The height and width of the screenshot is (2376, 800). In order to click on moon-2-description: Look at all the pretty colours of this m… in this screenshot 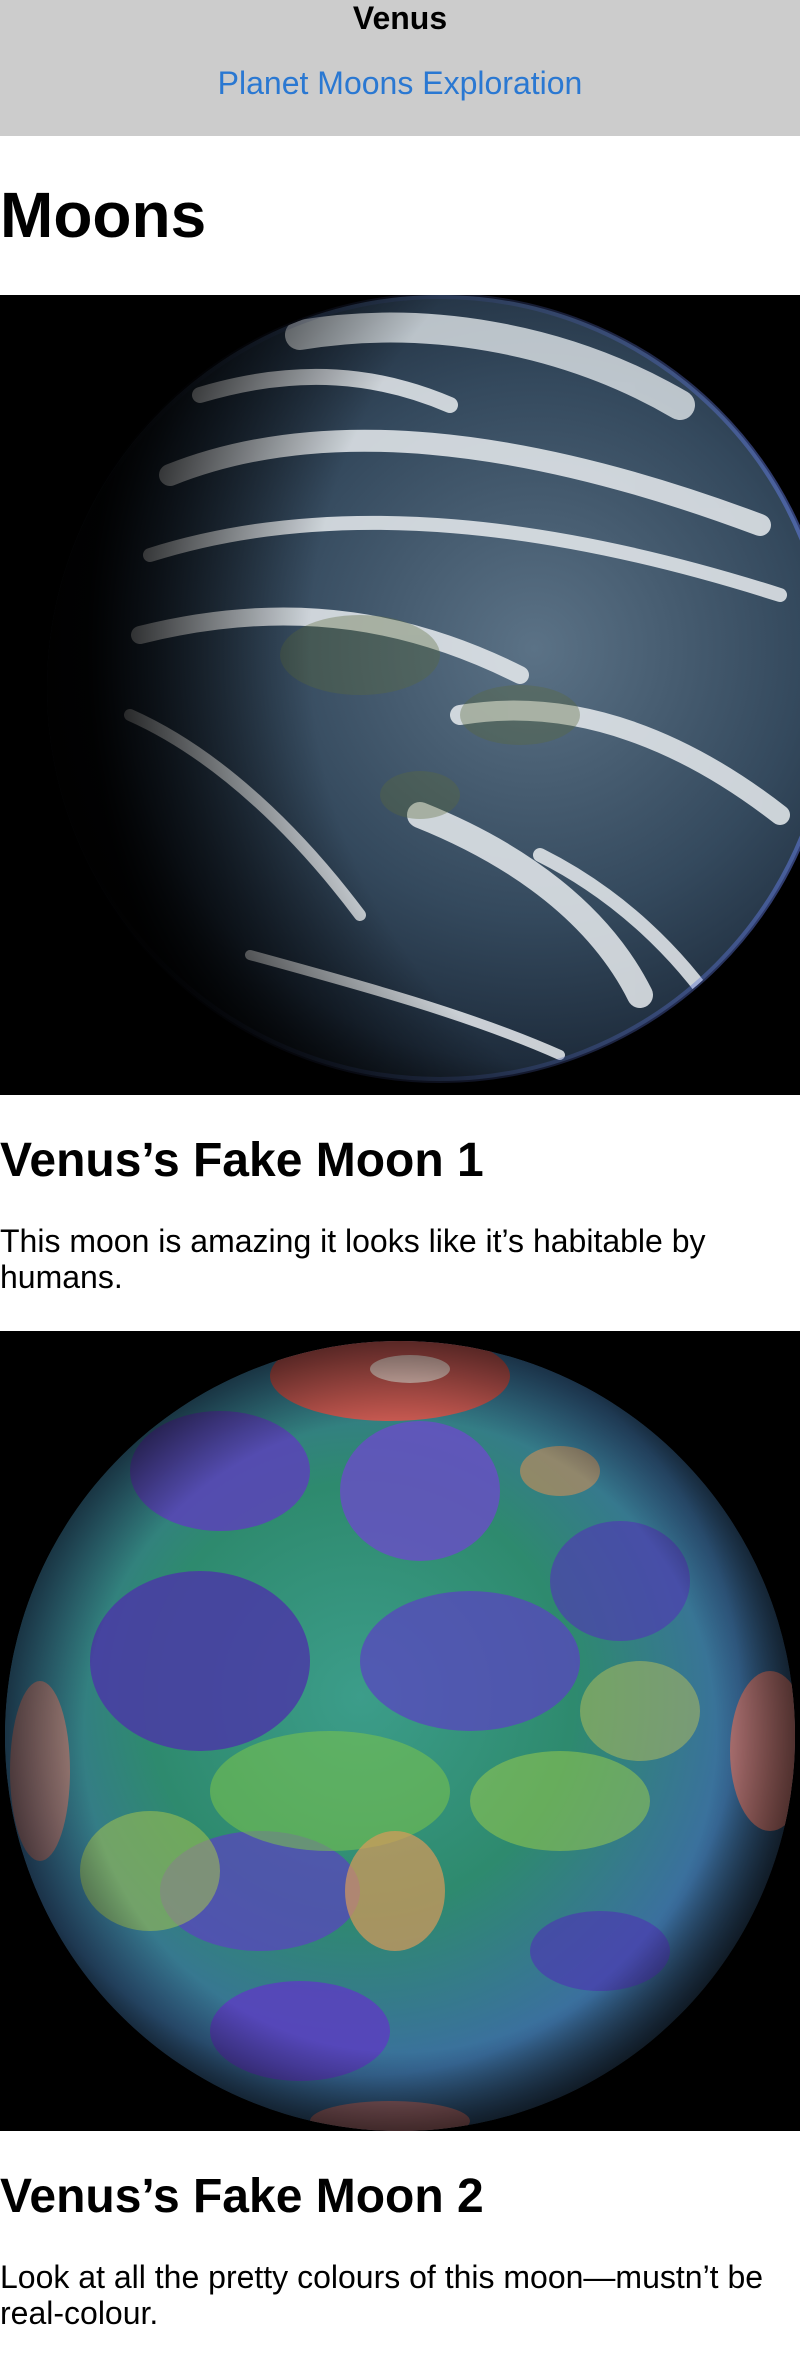, I will do `click(382, 2295)`.